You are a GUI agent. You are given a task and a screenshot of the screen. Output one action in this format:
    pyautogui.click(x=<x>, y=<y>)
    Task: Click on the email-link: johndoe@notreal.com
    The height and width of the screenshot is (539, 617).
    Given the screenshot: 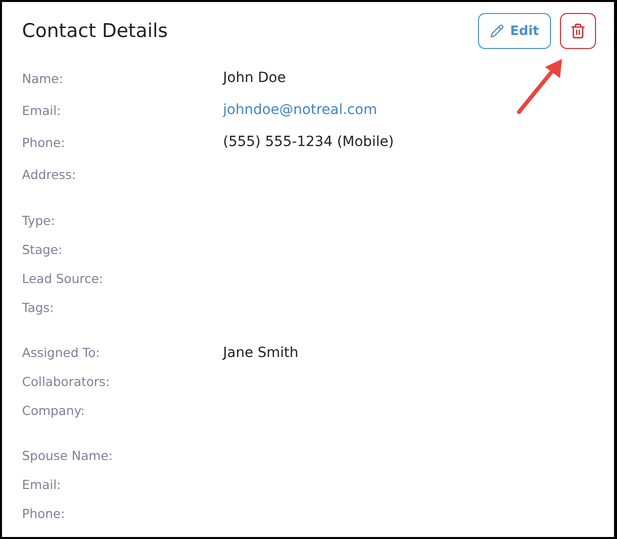 What is the action you would take?
    pyautogui.click(x=300, y=110)
    